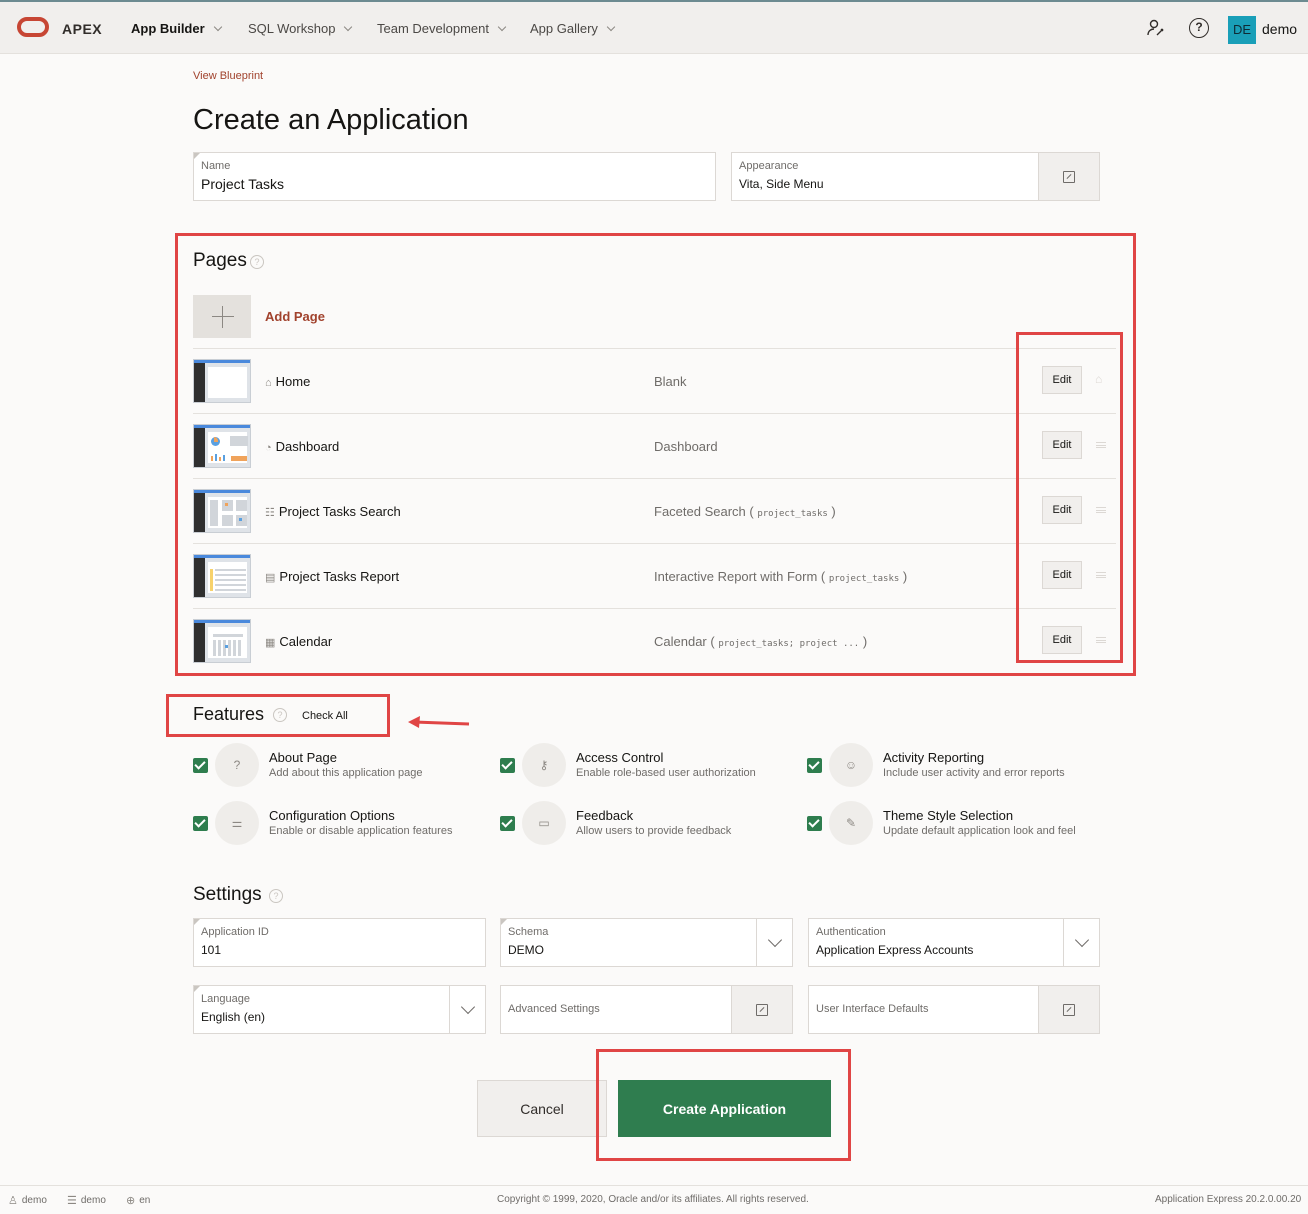  I want to click on field-value: DEMO, so click(526, 950).